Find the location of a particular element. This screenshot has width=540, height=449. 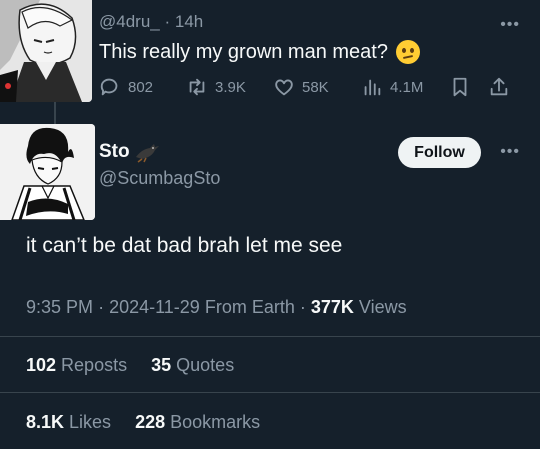

parent-tweet-text: This really my grown man meat? is located at coordinates (259, 52).